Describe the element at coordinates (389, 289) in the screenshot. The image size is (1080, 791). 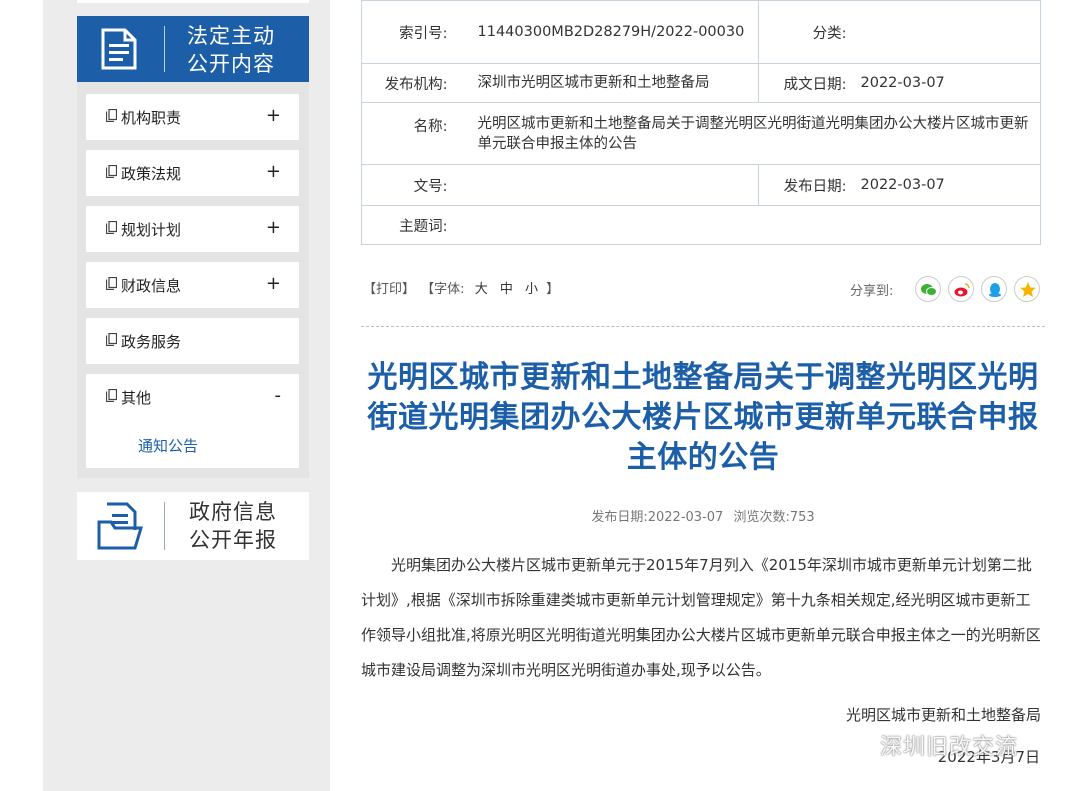
I see `print-button: 【打印】` at that location.